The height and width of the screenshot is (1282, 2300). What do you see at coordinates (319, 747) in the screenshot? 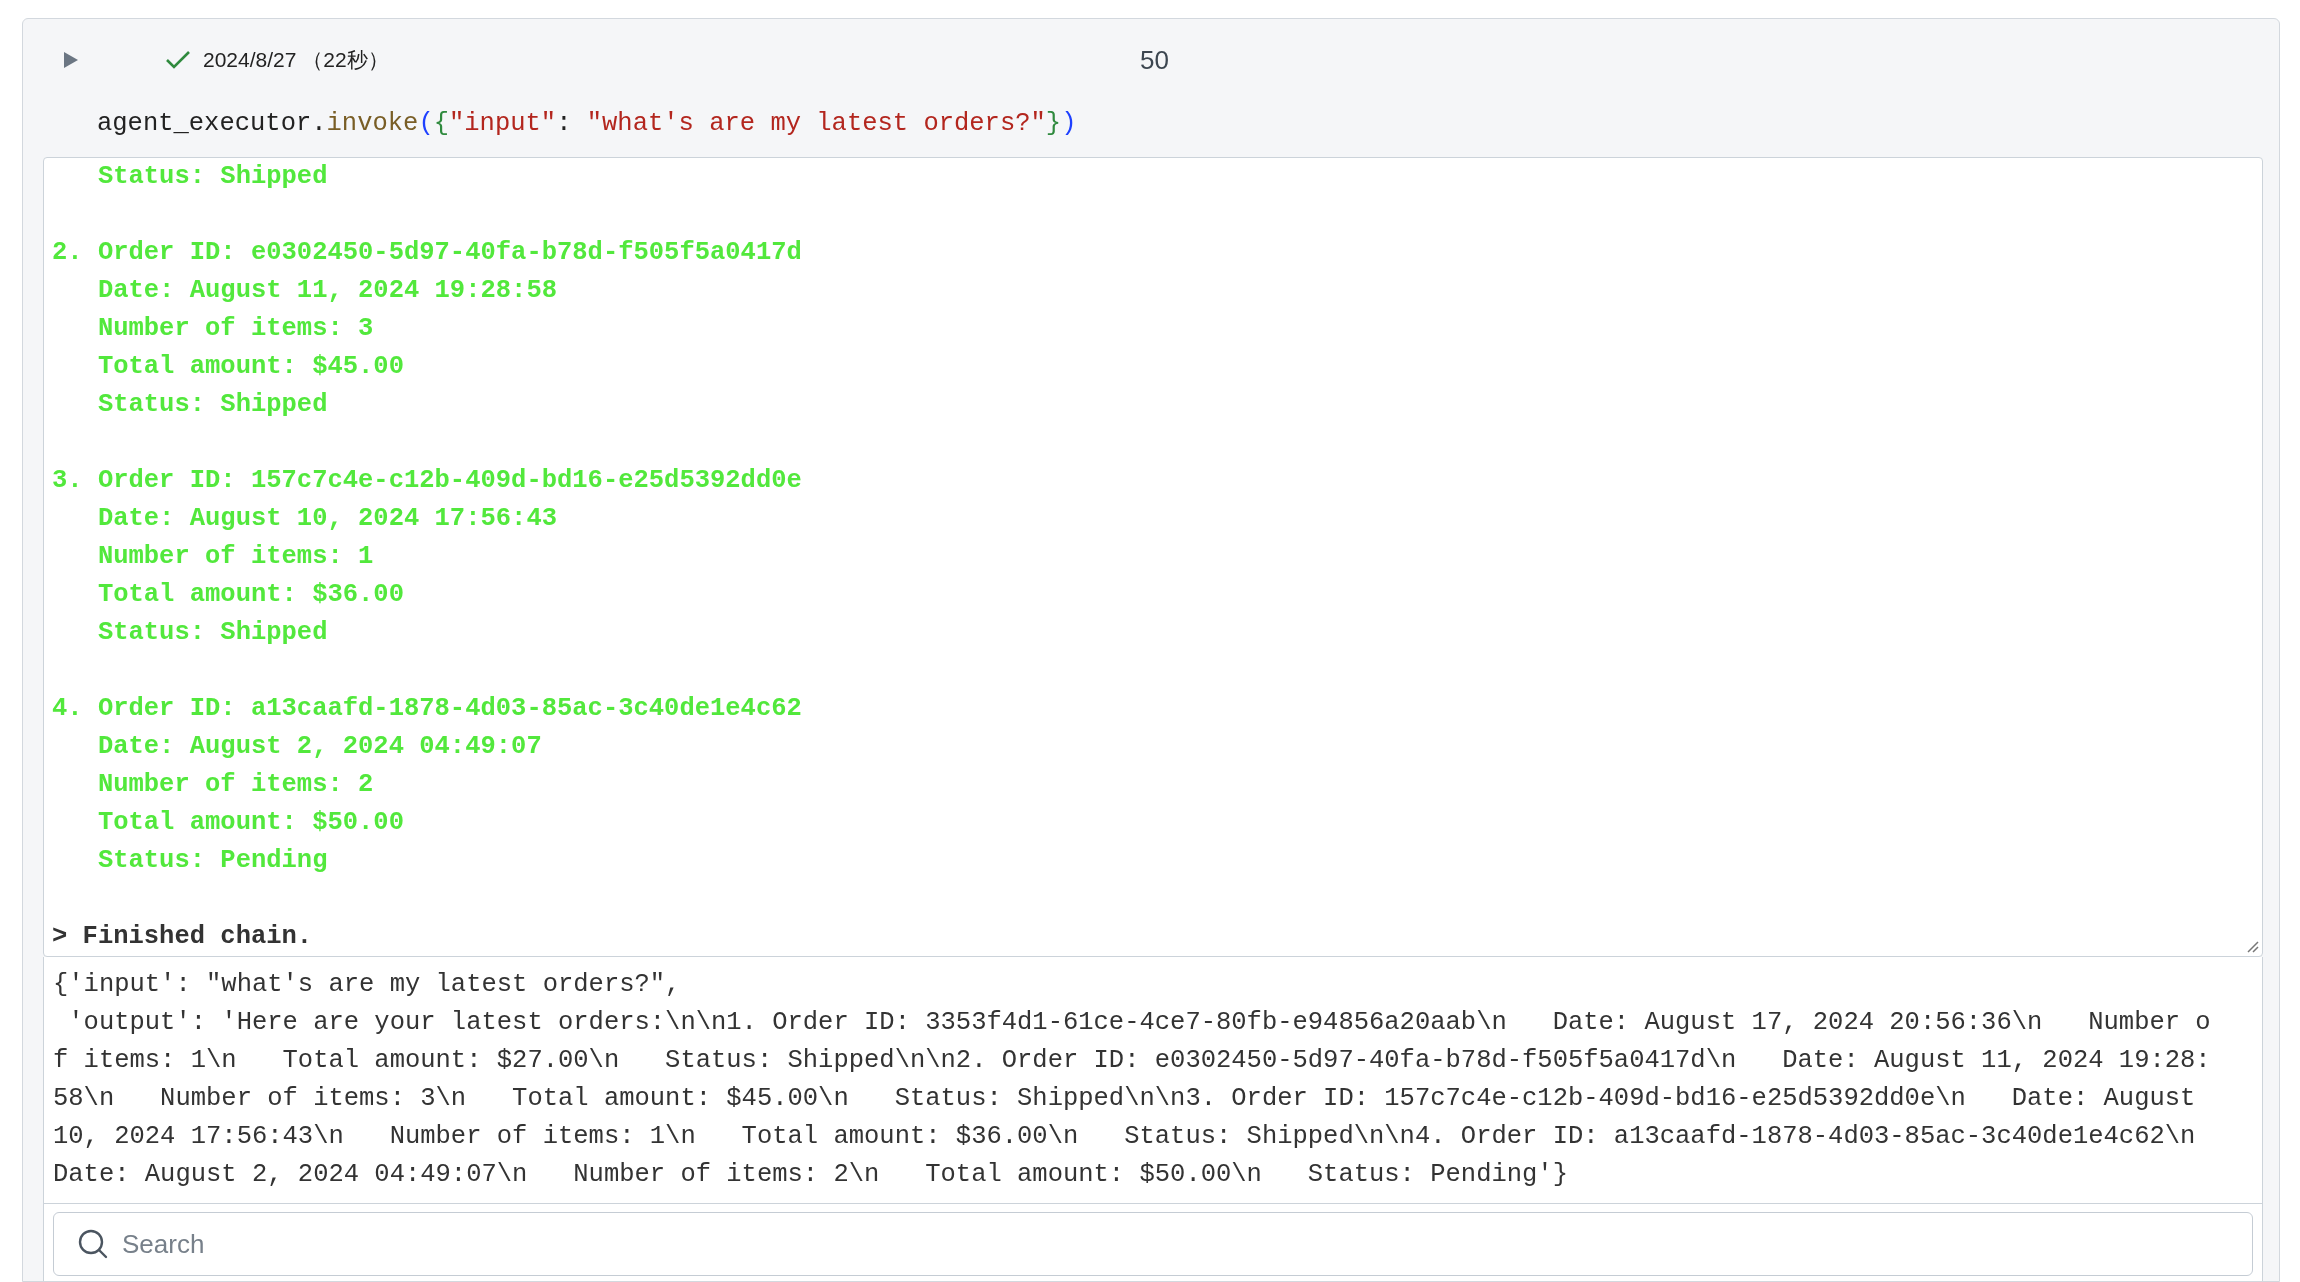
I see `output-line: Date: August 2, 2024 04:49:07` at bounding box center [319, 747].